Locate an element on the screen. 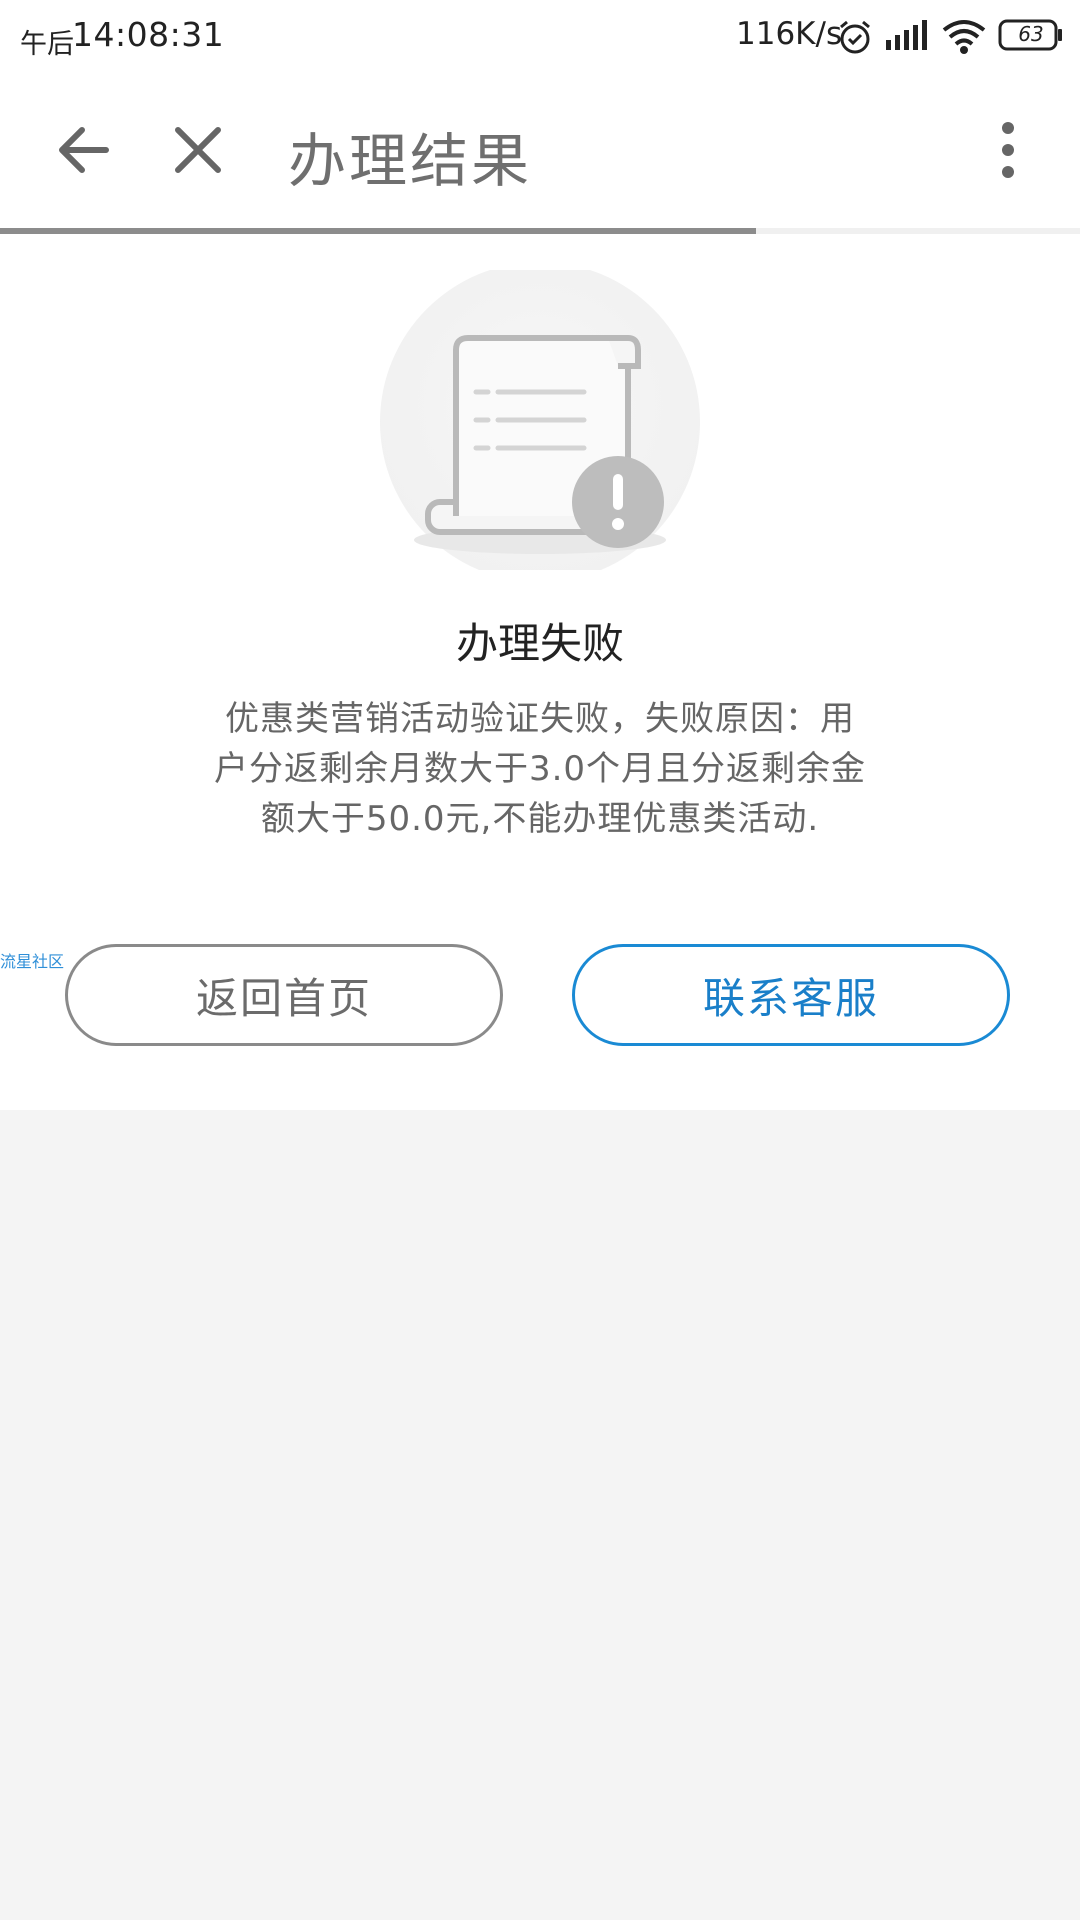  watermark: 流星社区 is located at coordinates (32, 961).